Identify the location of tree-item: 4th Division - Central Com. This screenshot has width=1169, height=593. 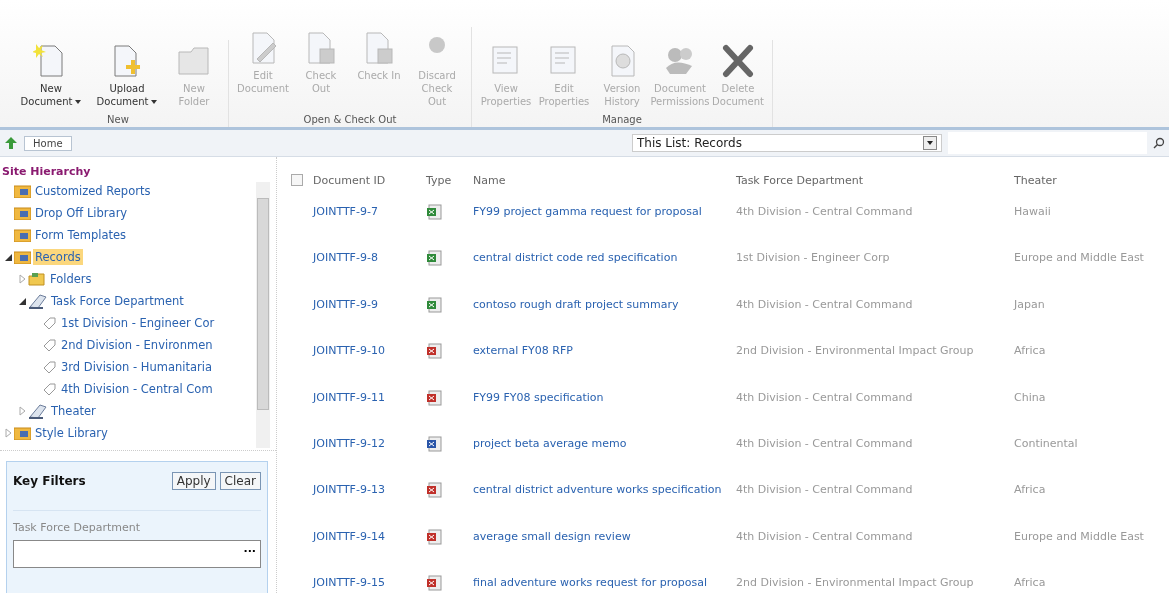
(137, 389).